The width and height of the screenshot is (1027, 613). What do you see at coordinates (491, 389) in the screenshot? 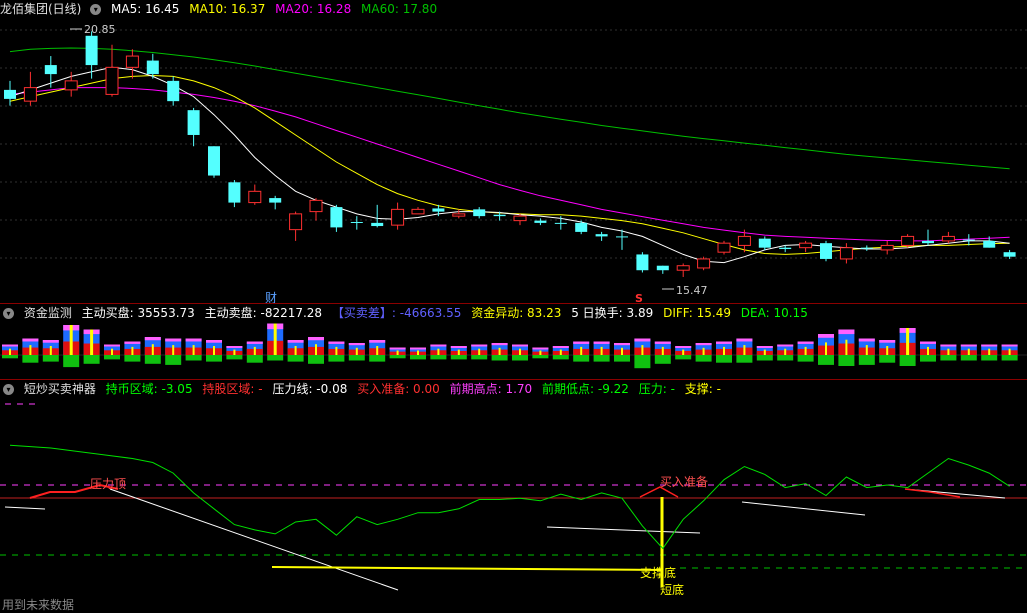
I see `short-prev-high: 前期高点: 1.70` at bounding box center [491, 389].